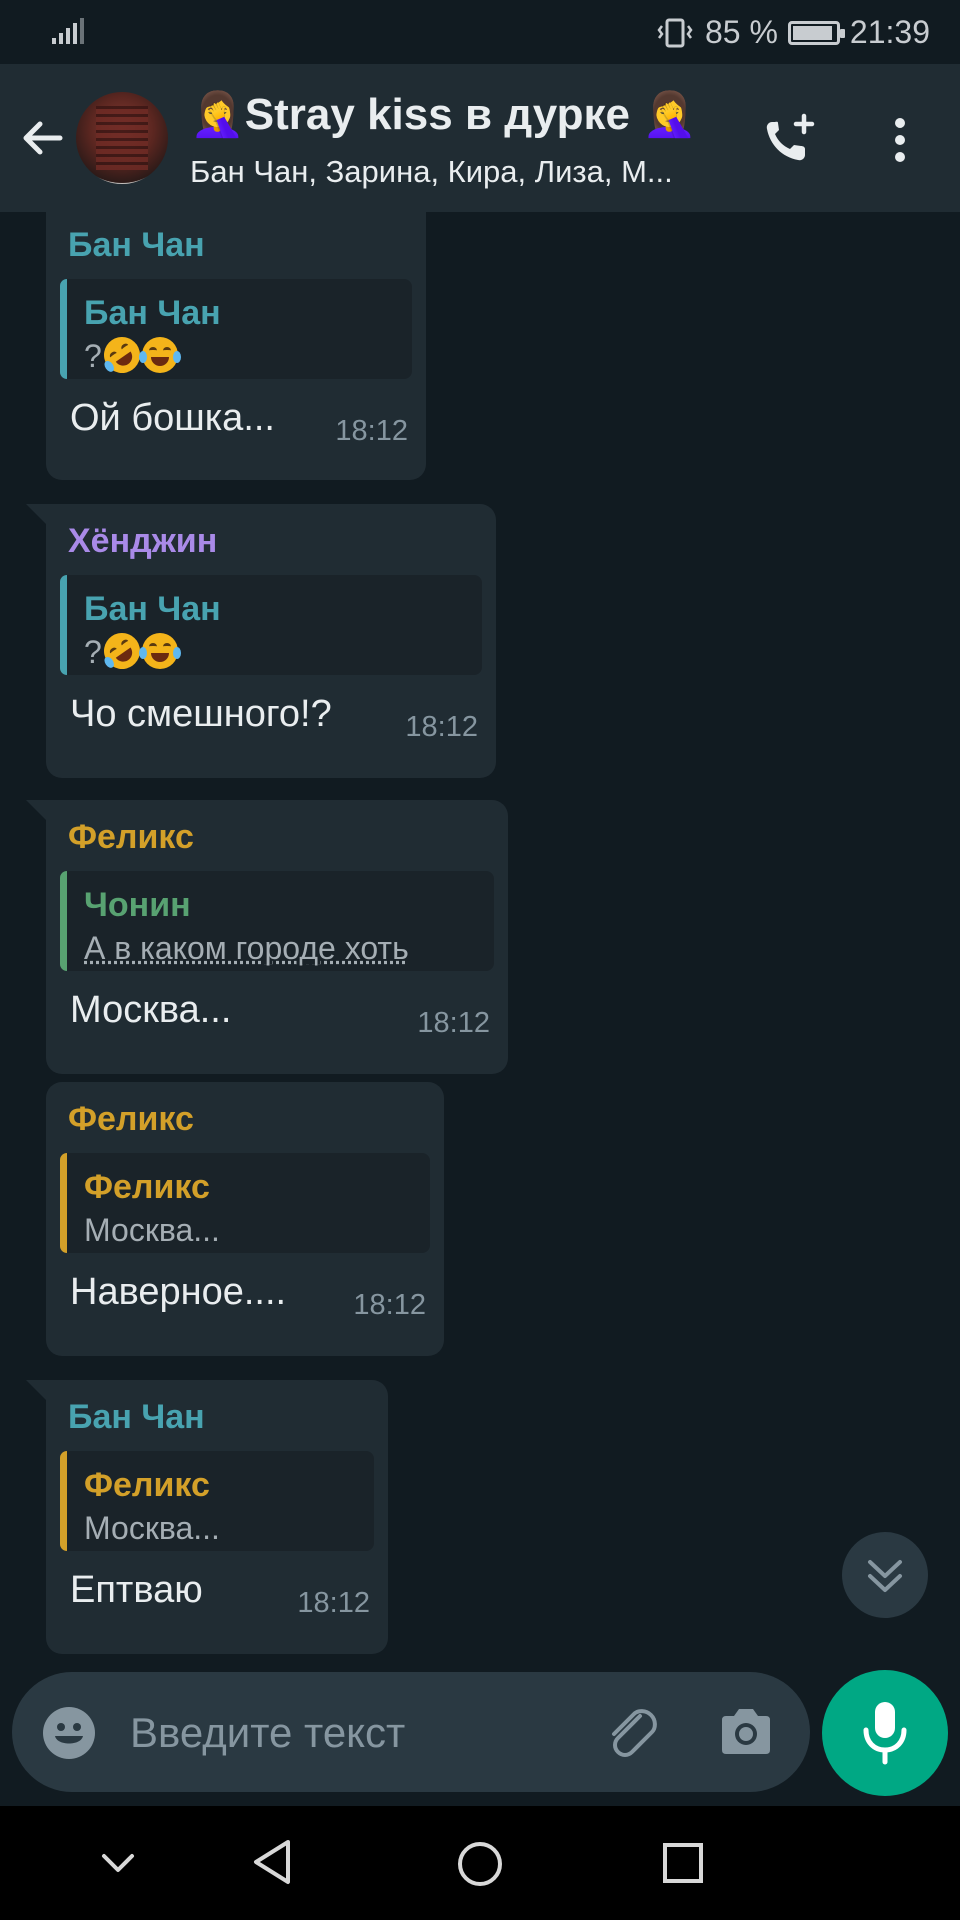 The image size is (960, 1920). I want to click on scroll-to-bottom-button, so click(885, 1575).